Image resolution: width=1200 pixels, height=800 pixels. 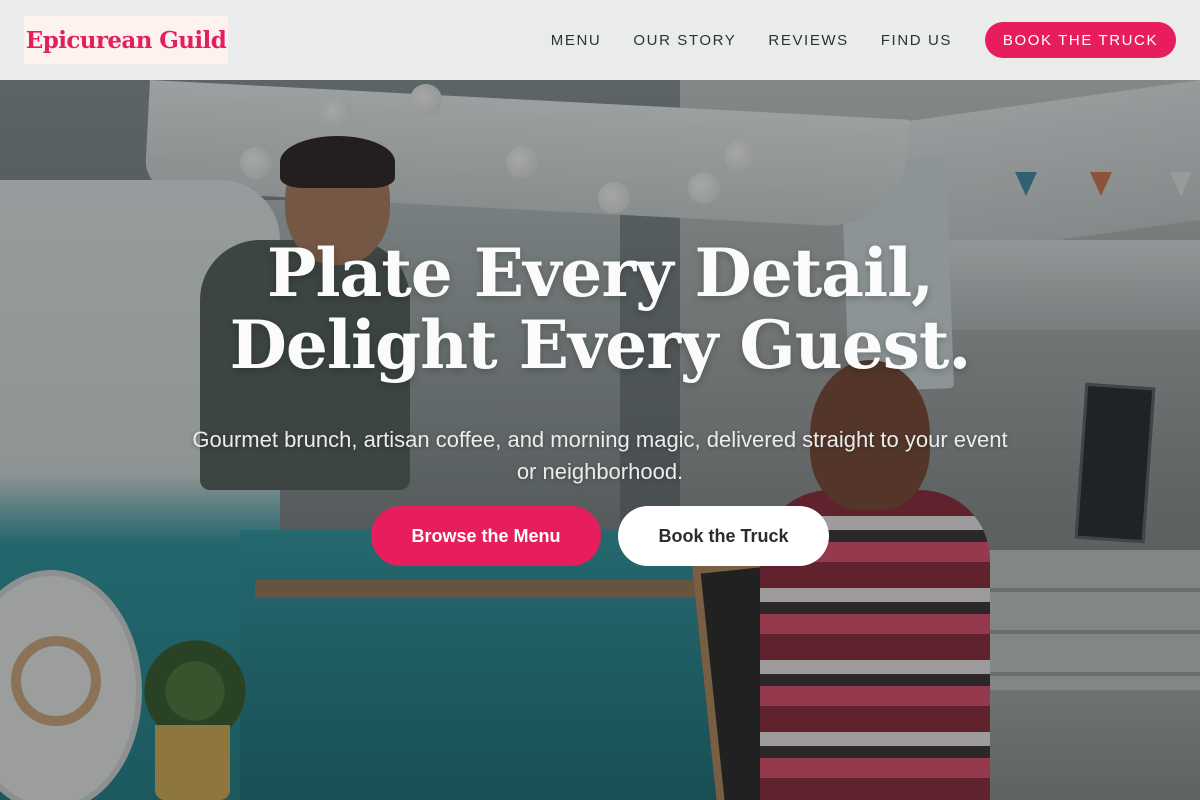 What do you see at coordinates (486, 536) in the screenshot?
I see `browse-menu-button: Browse the Menu` at bounding box center [486, 536].